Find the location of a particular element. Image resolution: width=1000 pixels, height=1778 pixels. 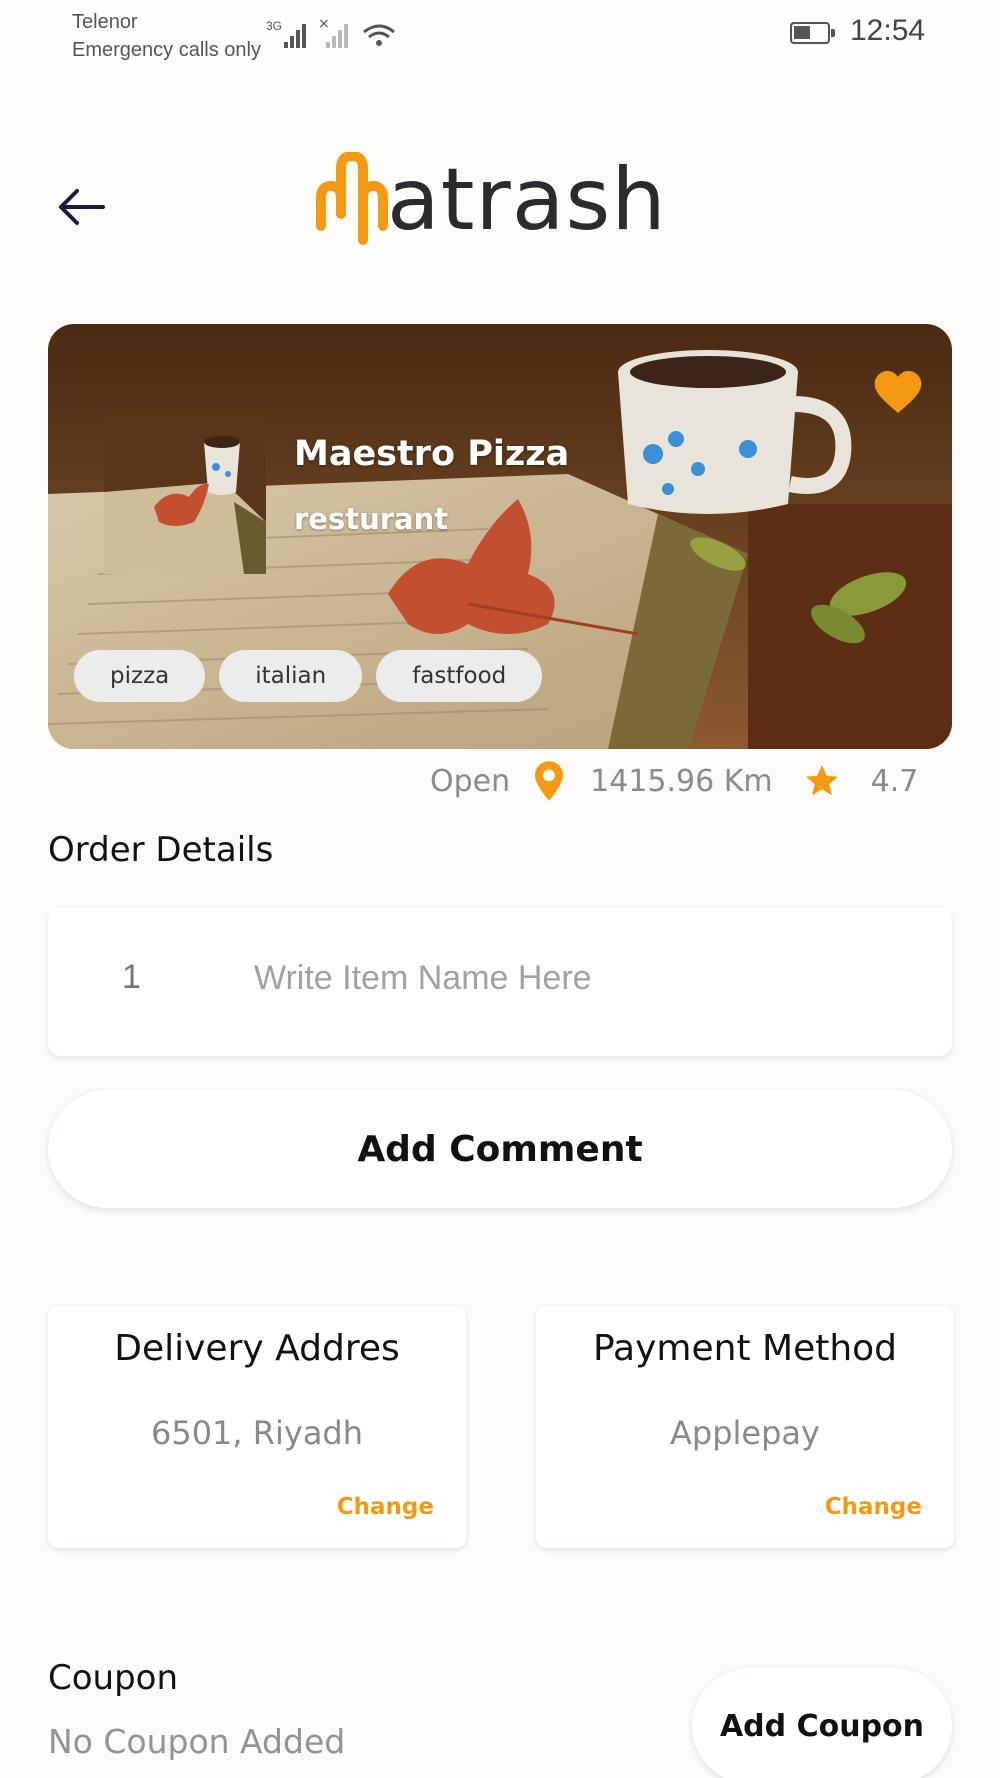

network-type-label: 3G is located at coordinates (274, 26).